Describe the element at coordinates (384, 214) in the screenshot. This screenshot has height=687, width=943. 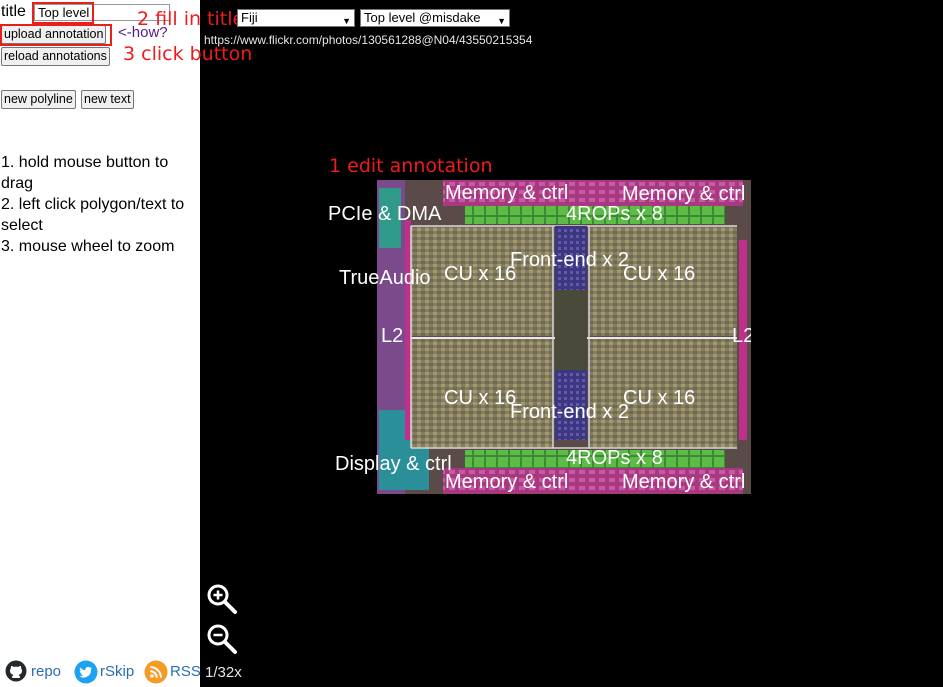
I see `annotation-pcie-dma: PCIe & DMA` at that location.